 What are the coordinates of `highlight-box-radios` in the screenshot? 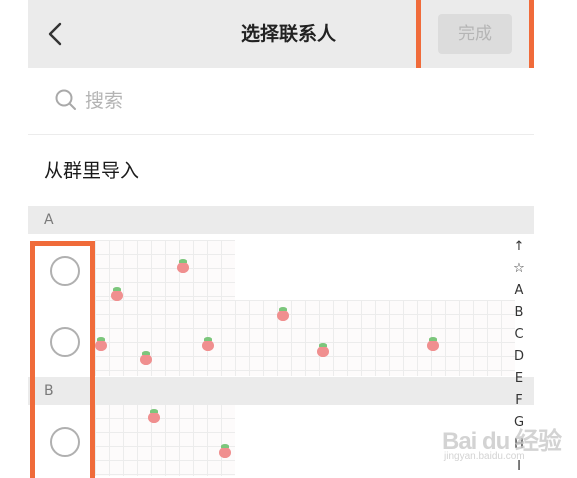 It's located at (62, 359).